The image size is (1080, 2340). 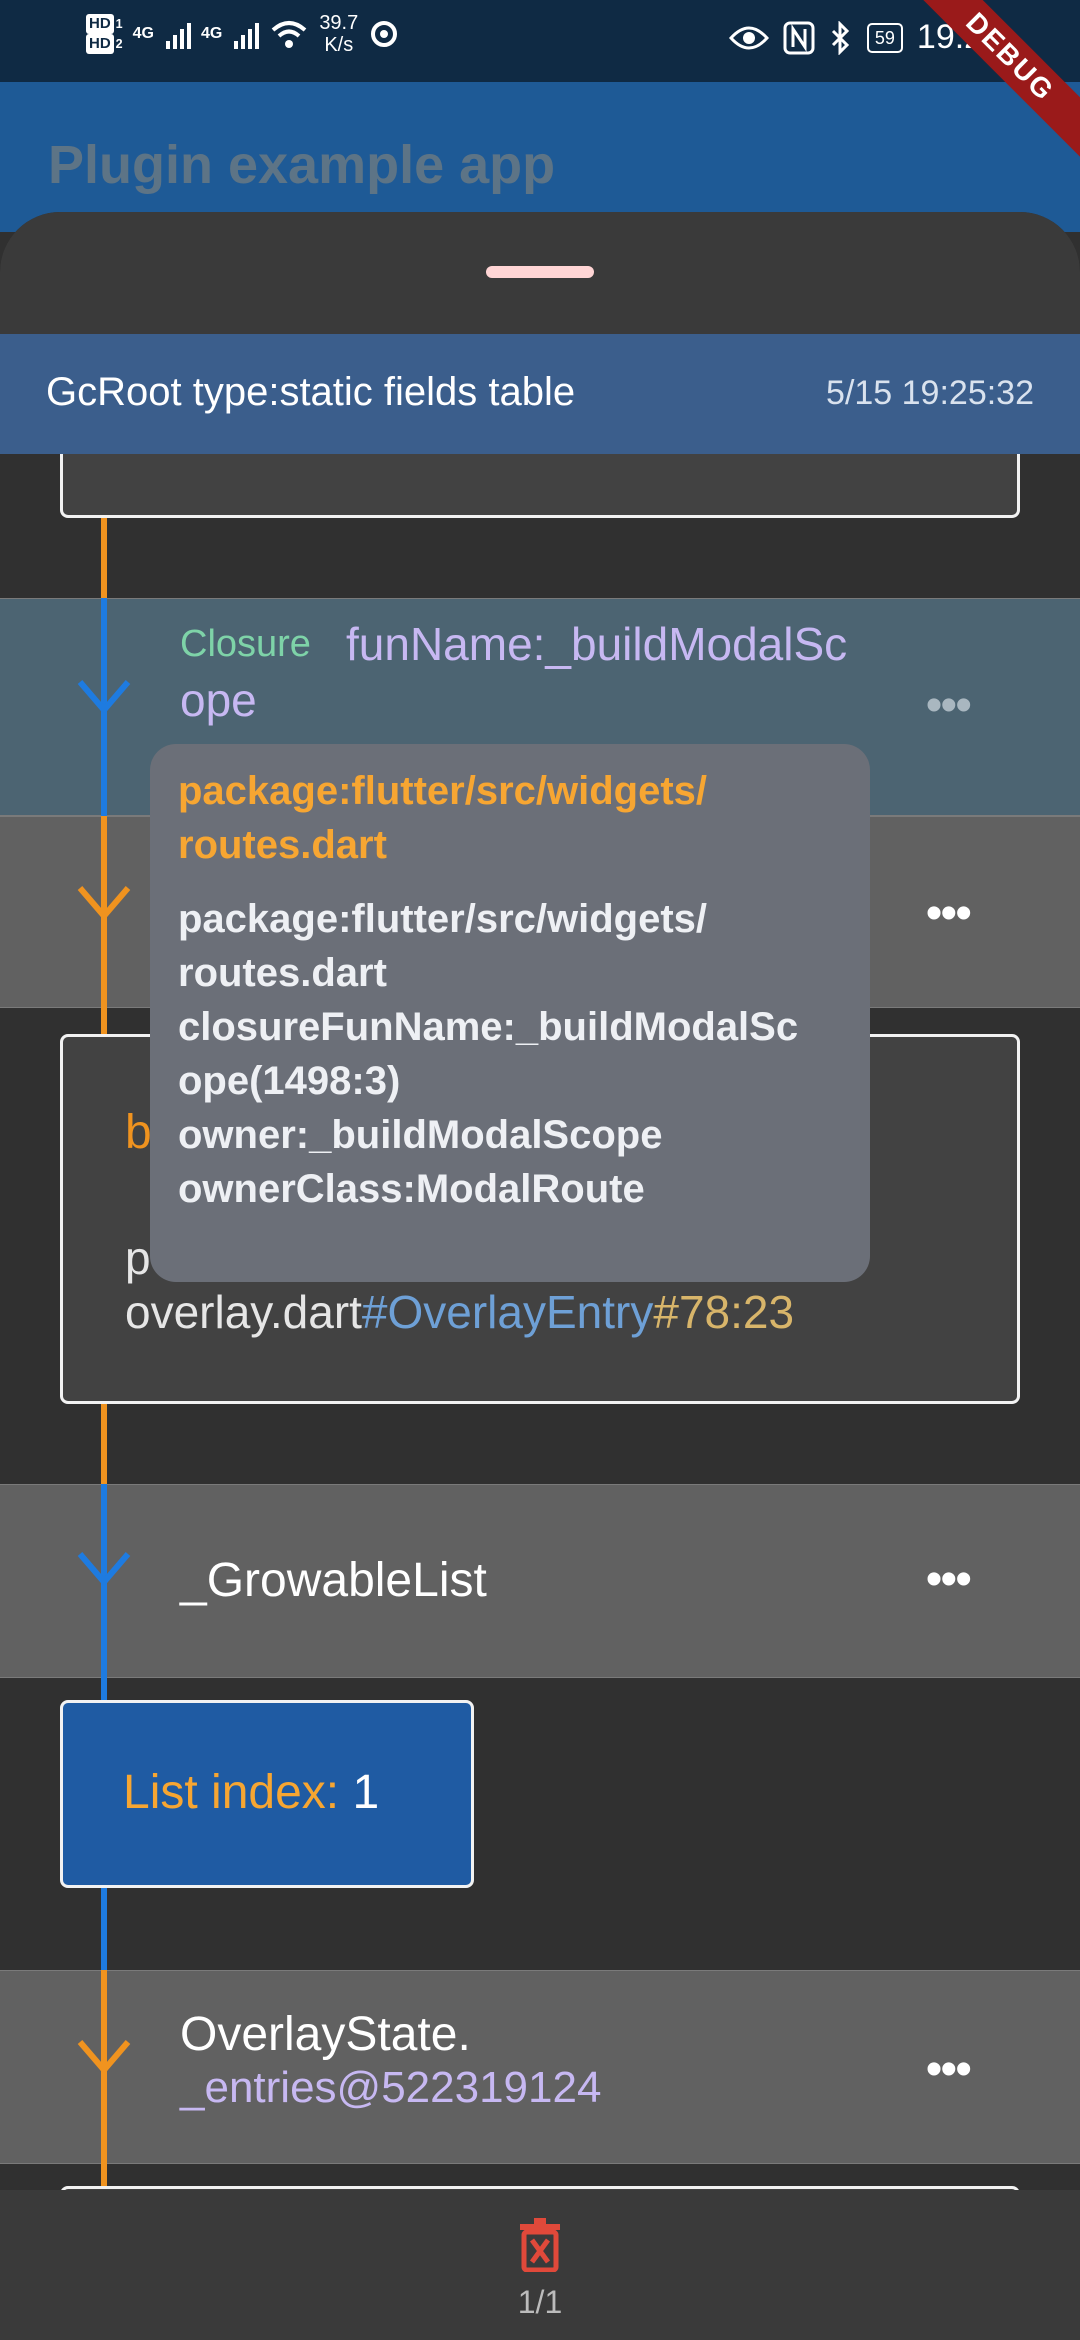 What do you see at coordinates (540, 2245) in the screenshot?
I see `delete-icon` at bounding box center [540, 2245].